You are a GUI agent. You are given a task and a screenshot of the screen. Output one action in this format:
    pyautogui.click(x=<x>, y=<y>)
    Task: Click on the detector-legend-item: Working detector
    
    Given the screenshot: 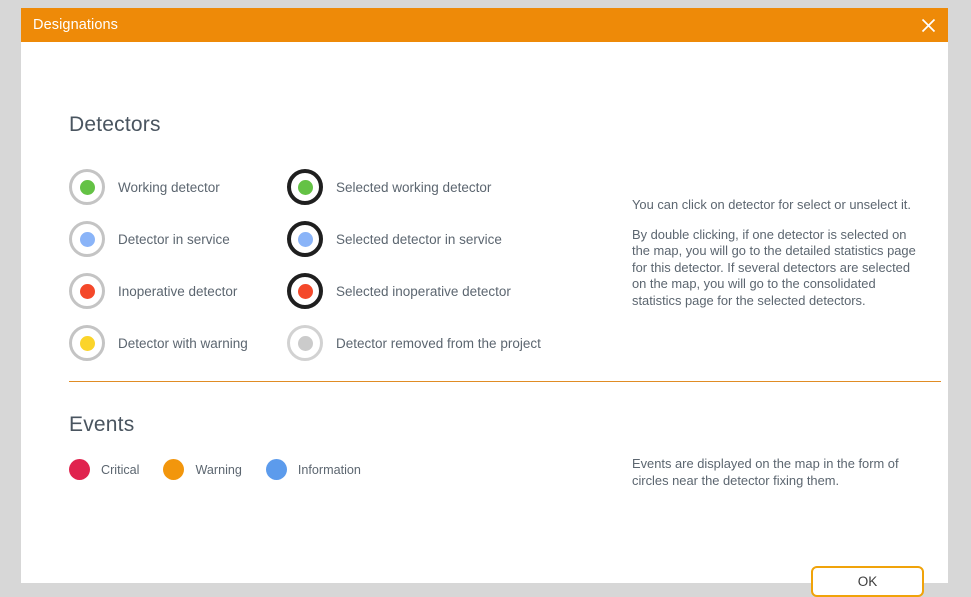 What is the action you would take?
    pyautogui.click(x=178, y=187)
    